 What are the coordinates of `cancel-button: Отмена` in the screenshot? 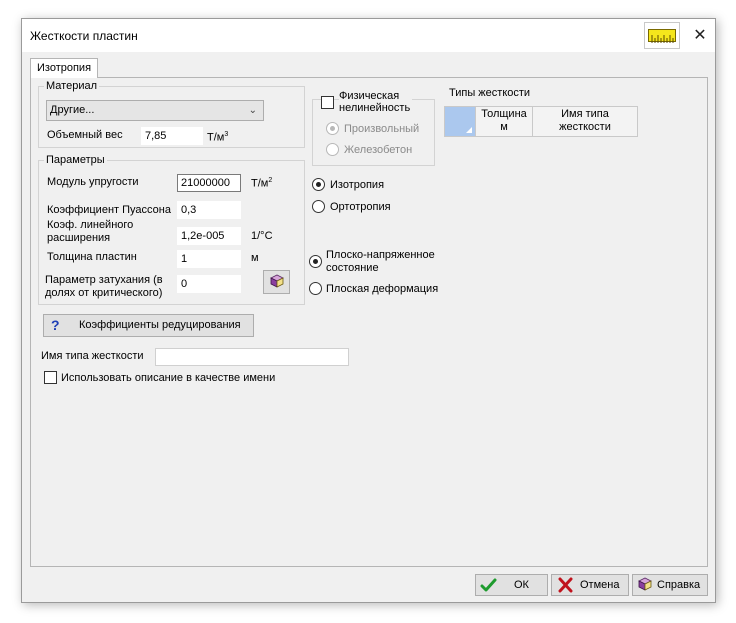 It's located at (590, 585).